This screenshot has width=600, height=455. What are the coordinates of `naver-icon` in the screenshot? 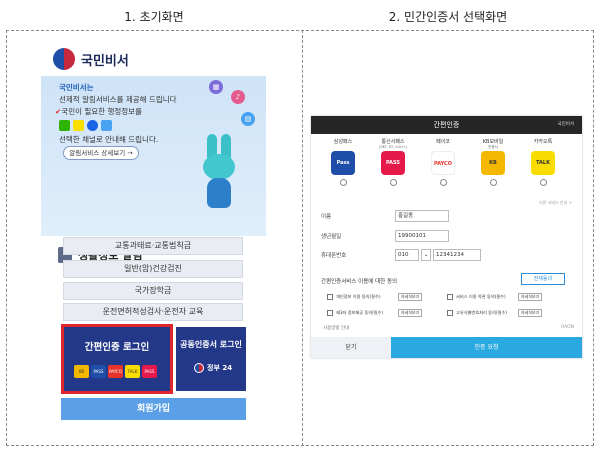 It's located at (64, 125).